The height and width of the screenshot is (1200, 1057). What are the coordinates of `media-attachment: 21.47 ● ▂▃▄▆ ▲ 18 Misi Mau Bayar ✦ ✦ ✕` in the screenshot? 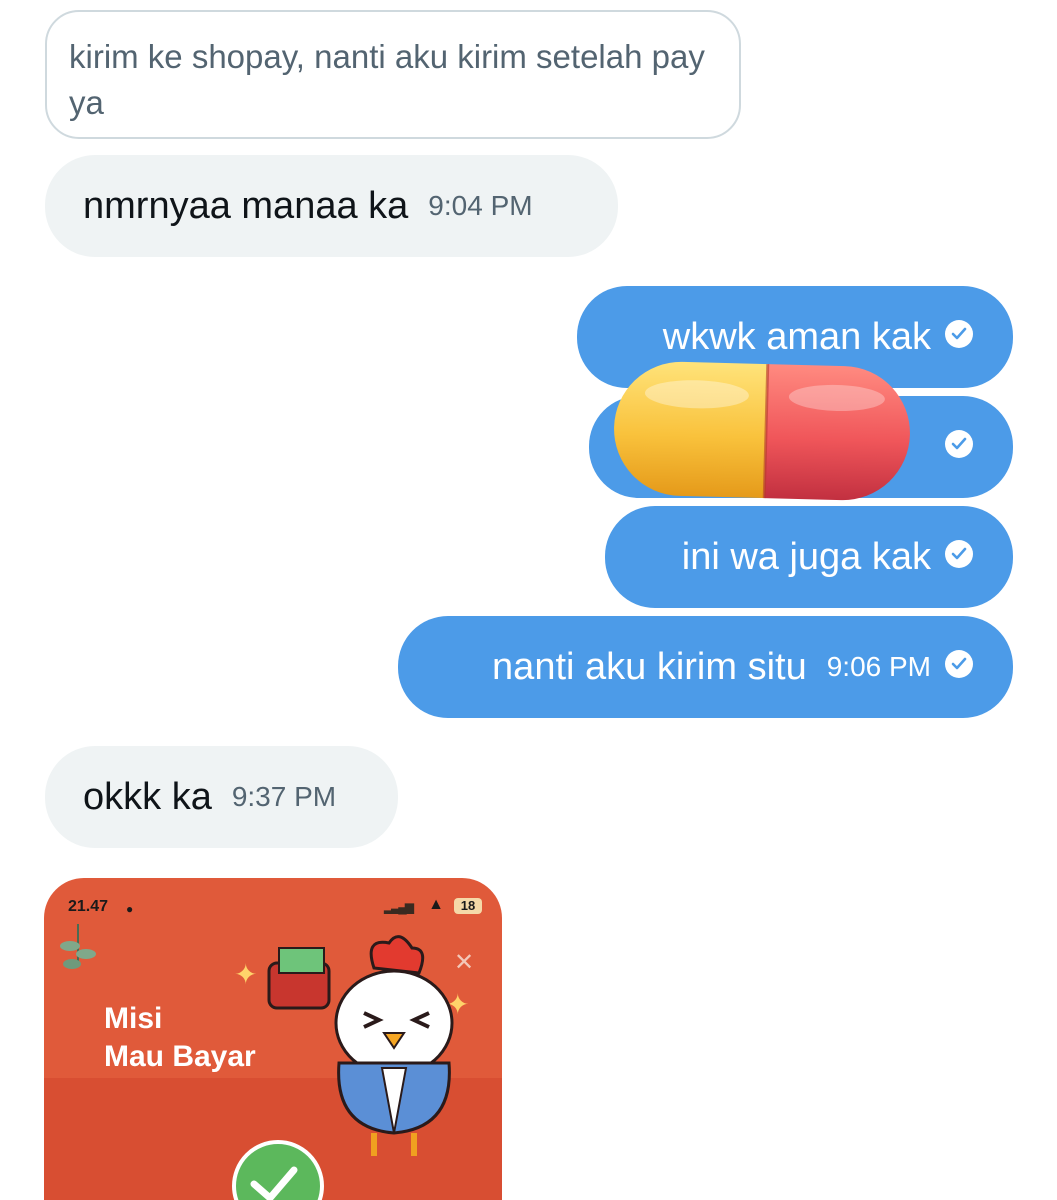 It's located at (273, 1039).